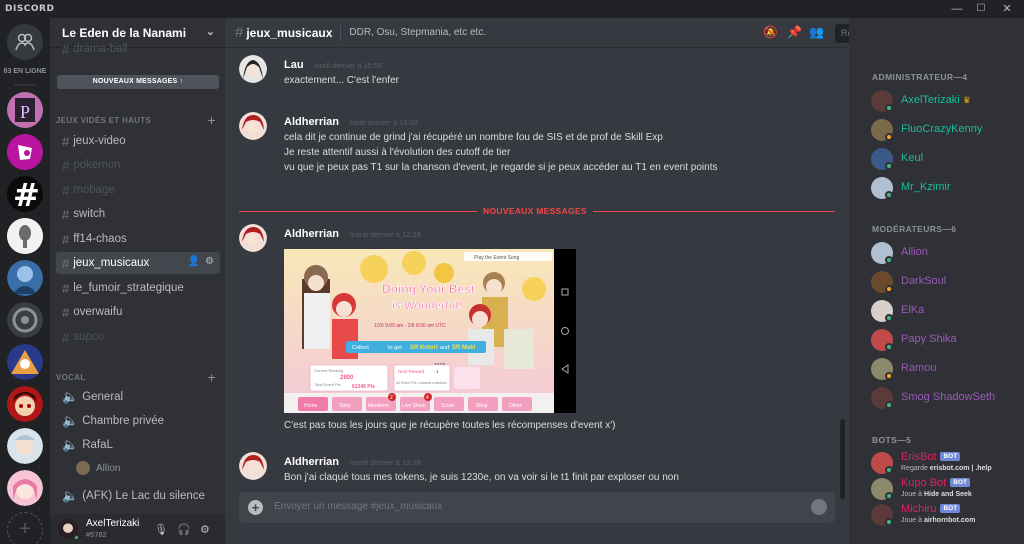 This screenshot has height=544, width=1024. I want to click on mute-bell-icon: 🔕, so click(770, 32).